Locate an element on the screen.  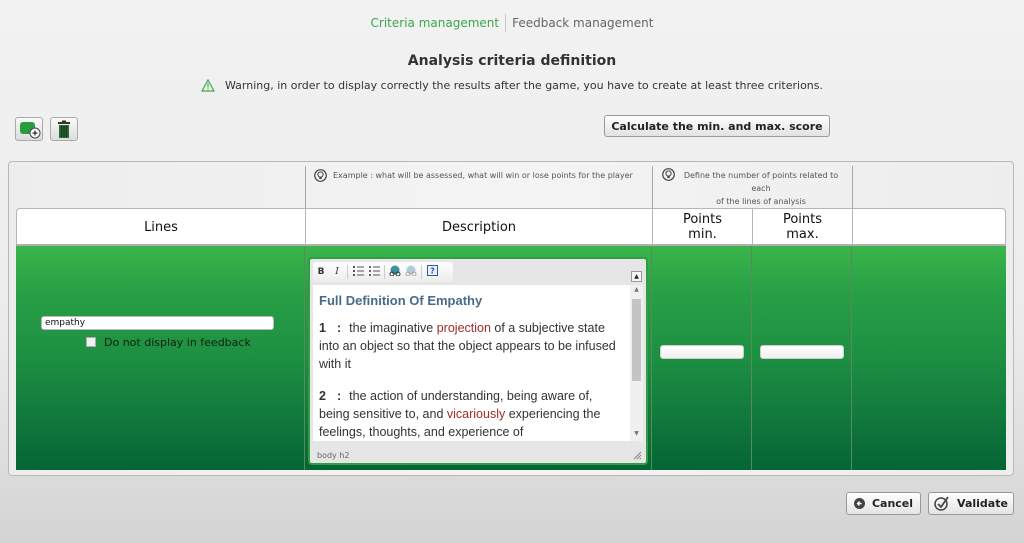
collapse-toolbar-button: ▲ is located at coordinates (636, 276).